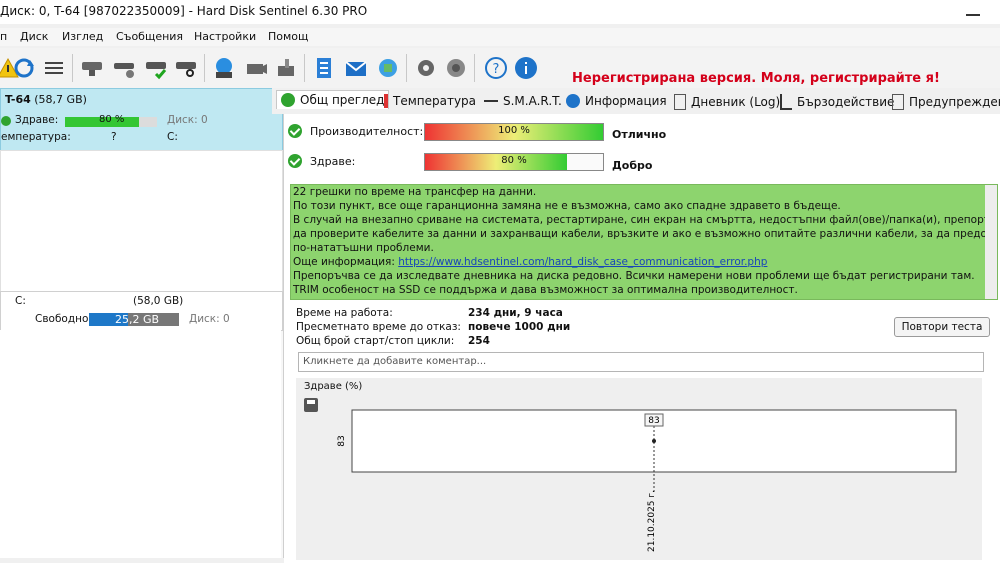 This screenshot has height=563, width=1000. I want to click on thermometer-icon, so click(386, 101).